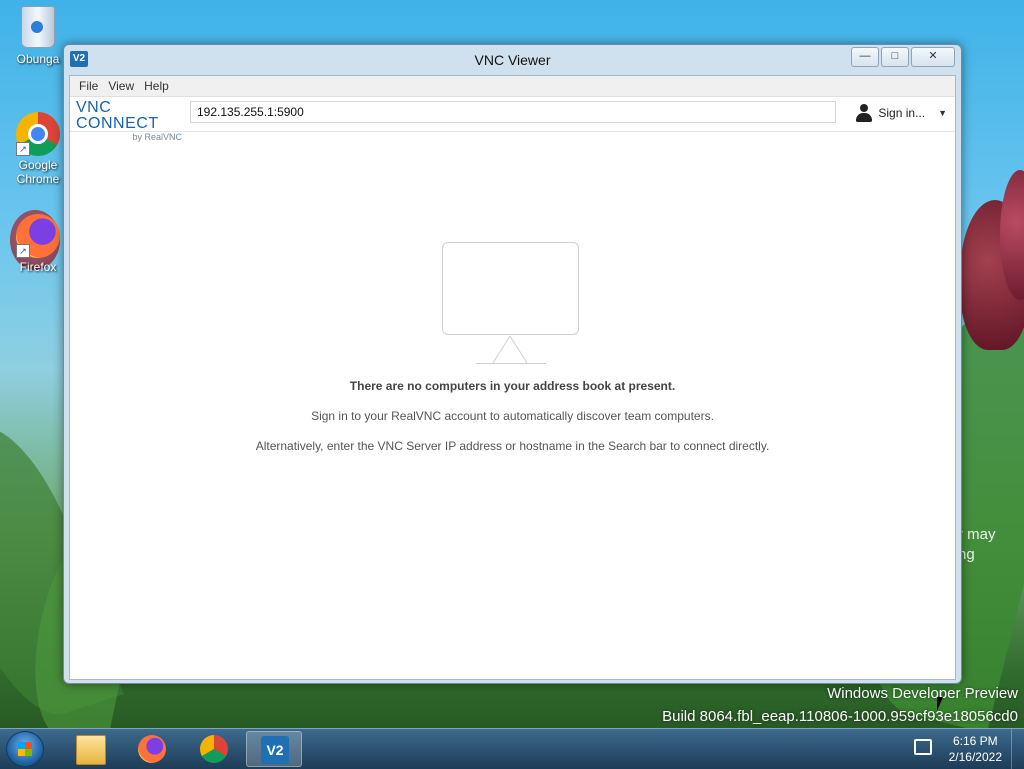  I want to click on title-bar: V2 VNC Viewer — □ ✕, so click(512, 60).